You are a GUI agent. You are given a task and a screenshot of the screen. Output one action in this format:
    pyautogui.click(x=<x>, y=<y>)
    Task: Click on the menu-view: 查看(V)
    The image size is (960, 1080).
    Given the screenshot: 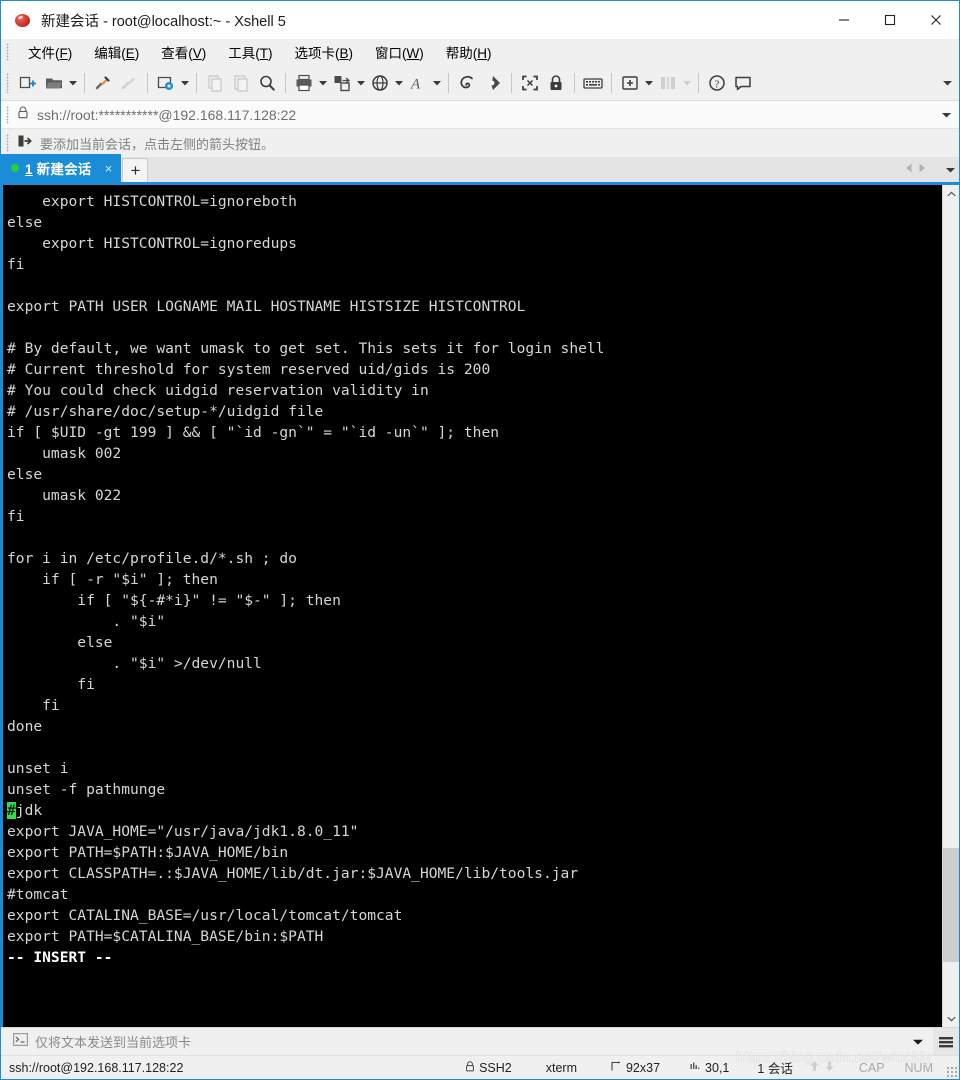 What is the action you would take?
    pyautogui.click(x=183, y=52)
    